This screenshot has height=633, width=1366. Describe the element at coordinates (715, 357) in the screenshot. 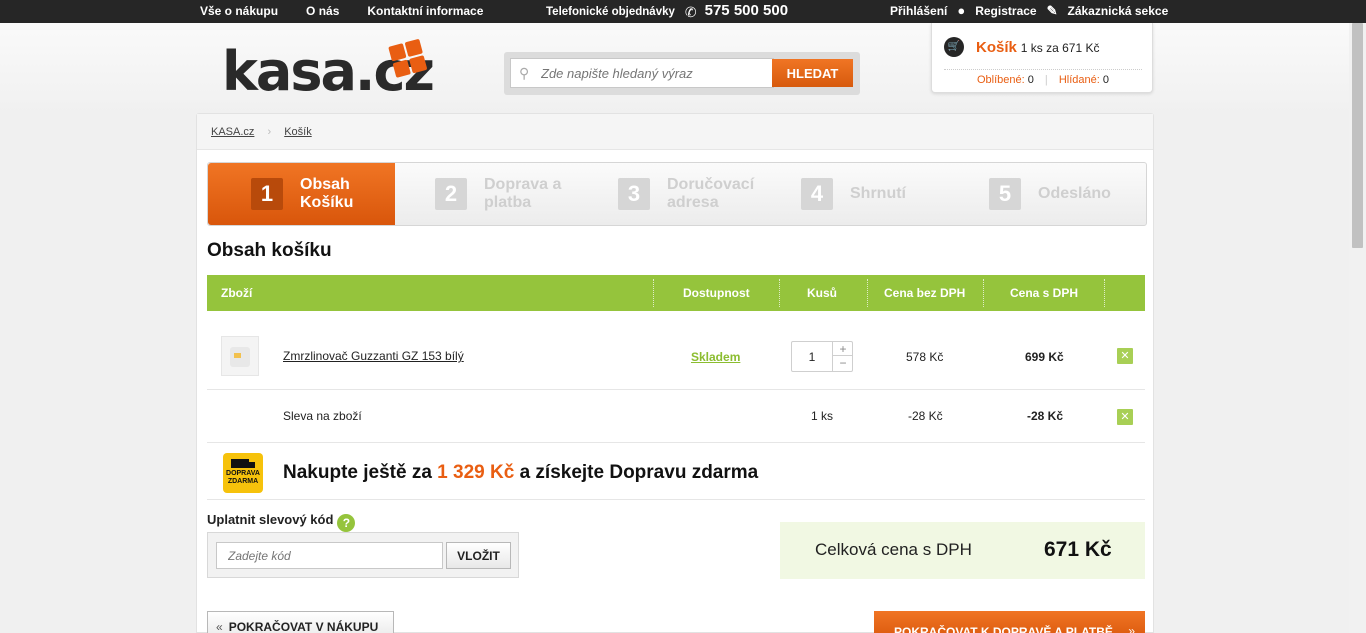

I see `availability-link: Skladem` at that location.